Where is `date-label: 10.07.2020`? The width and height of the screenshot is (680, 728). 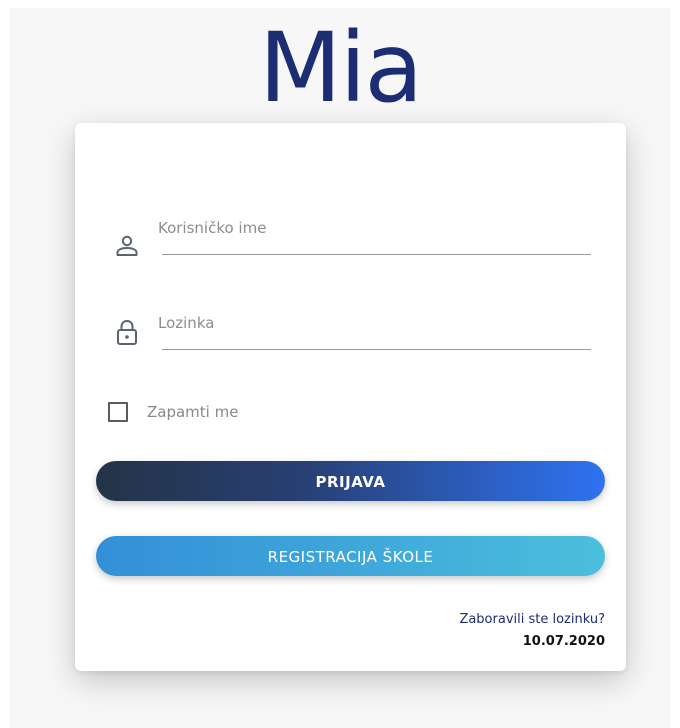
date-label: 10.07.2020 is located at coordinates (563, 641).